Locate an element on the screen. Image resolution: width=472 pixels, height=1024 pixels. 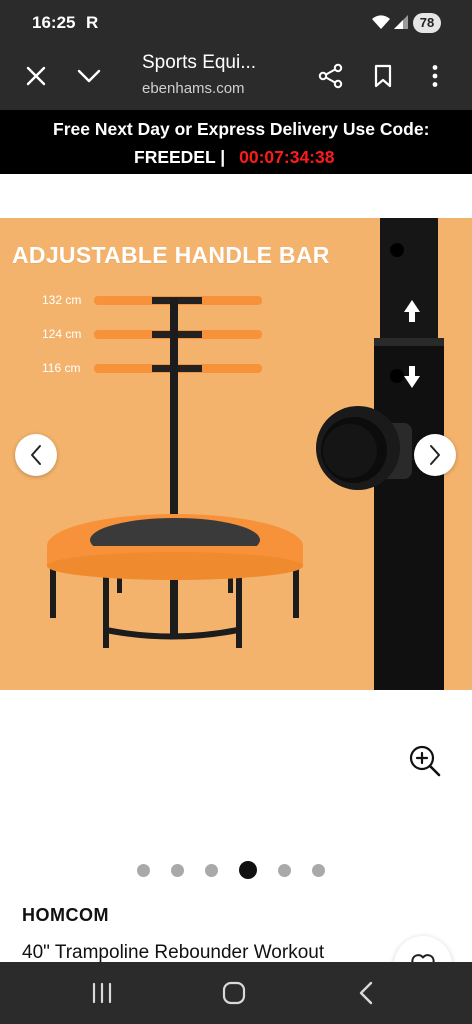
share-icon is located at coordinates (331, 76).